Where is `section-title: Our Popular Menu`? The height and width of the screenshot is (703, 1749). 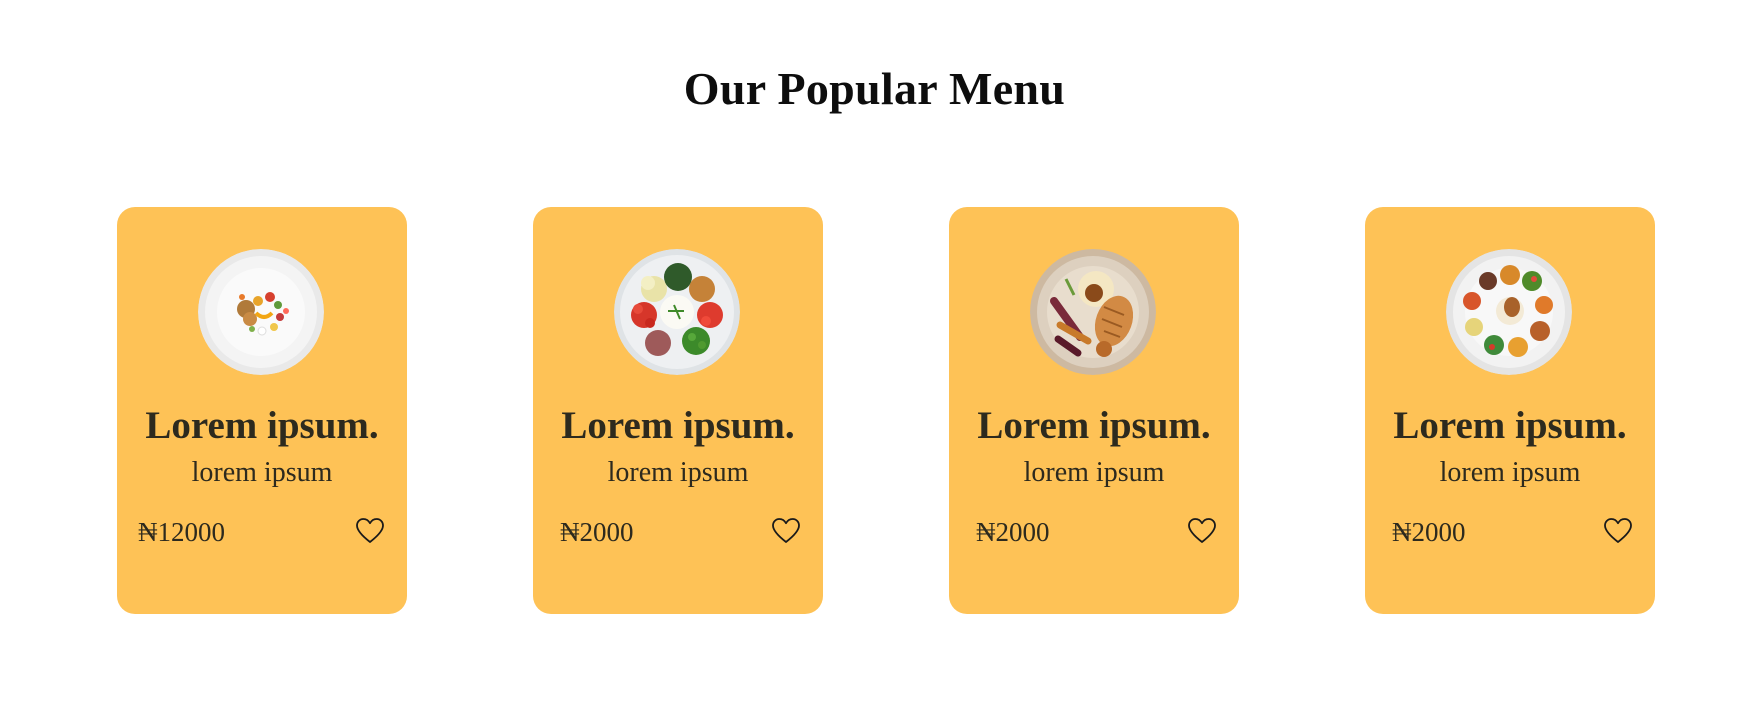
section-title: Our Popular Menu is located at coordinates (874, 88).